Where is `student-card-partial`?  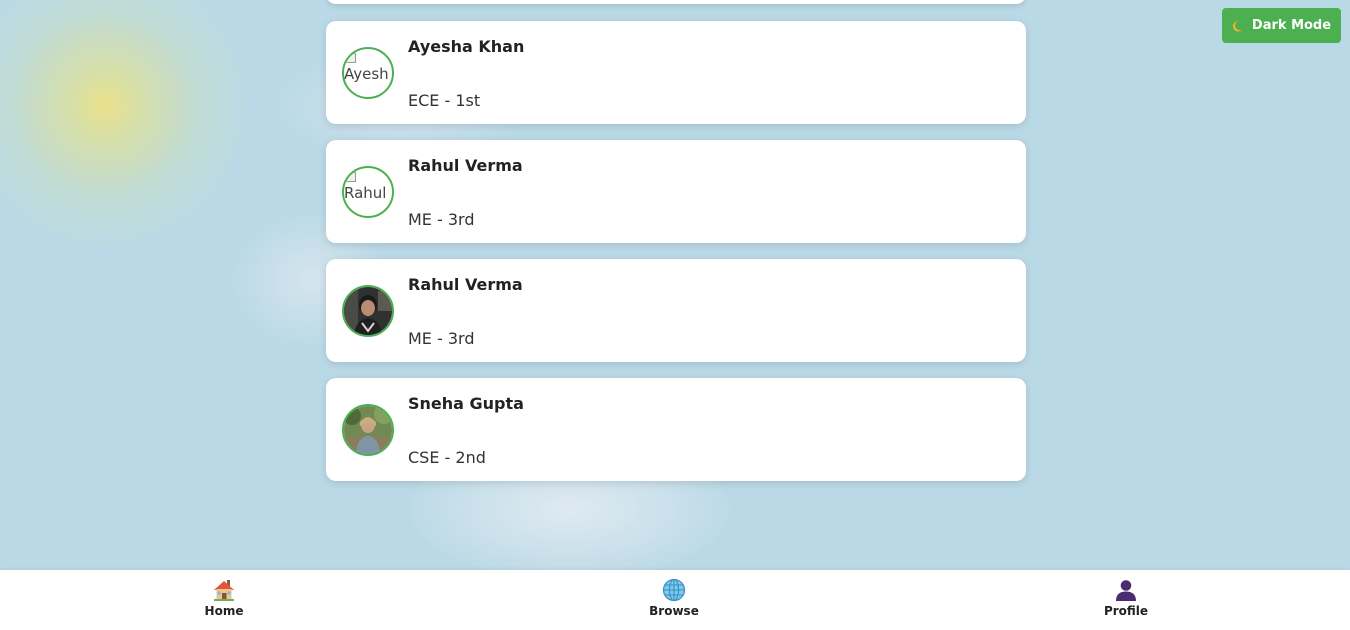
student-card-partial is located at coordinates (676, 2).